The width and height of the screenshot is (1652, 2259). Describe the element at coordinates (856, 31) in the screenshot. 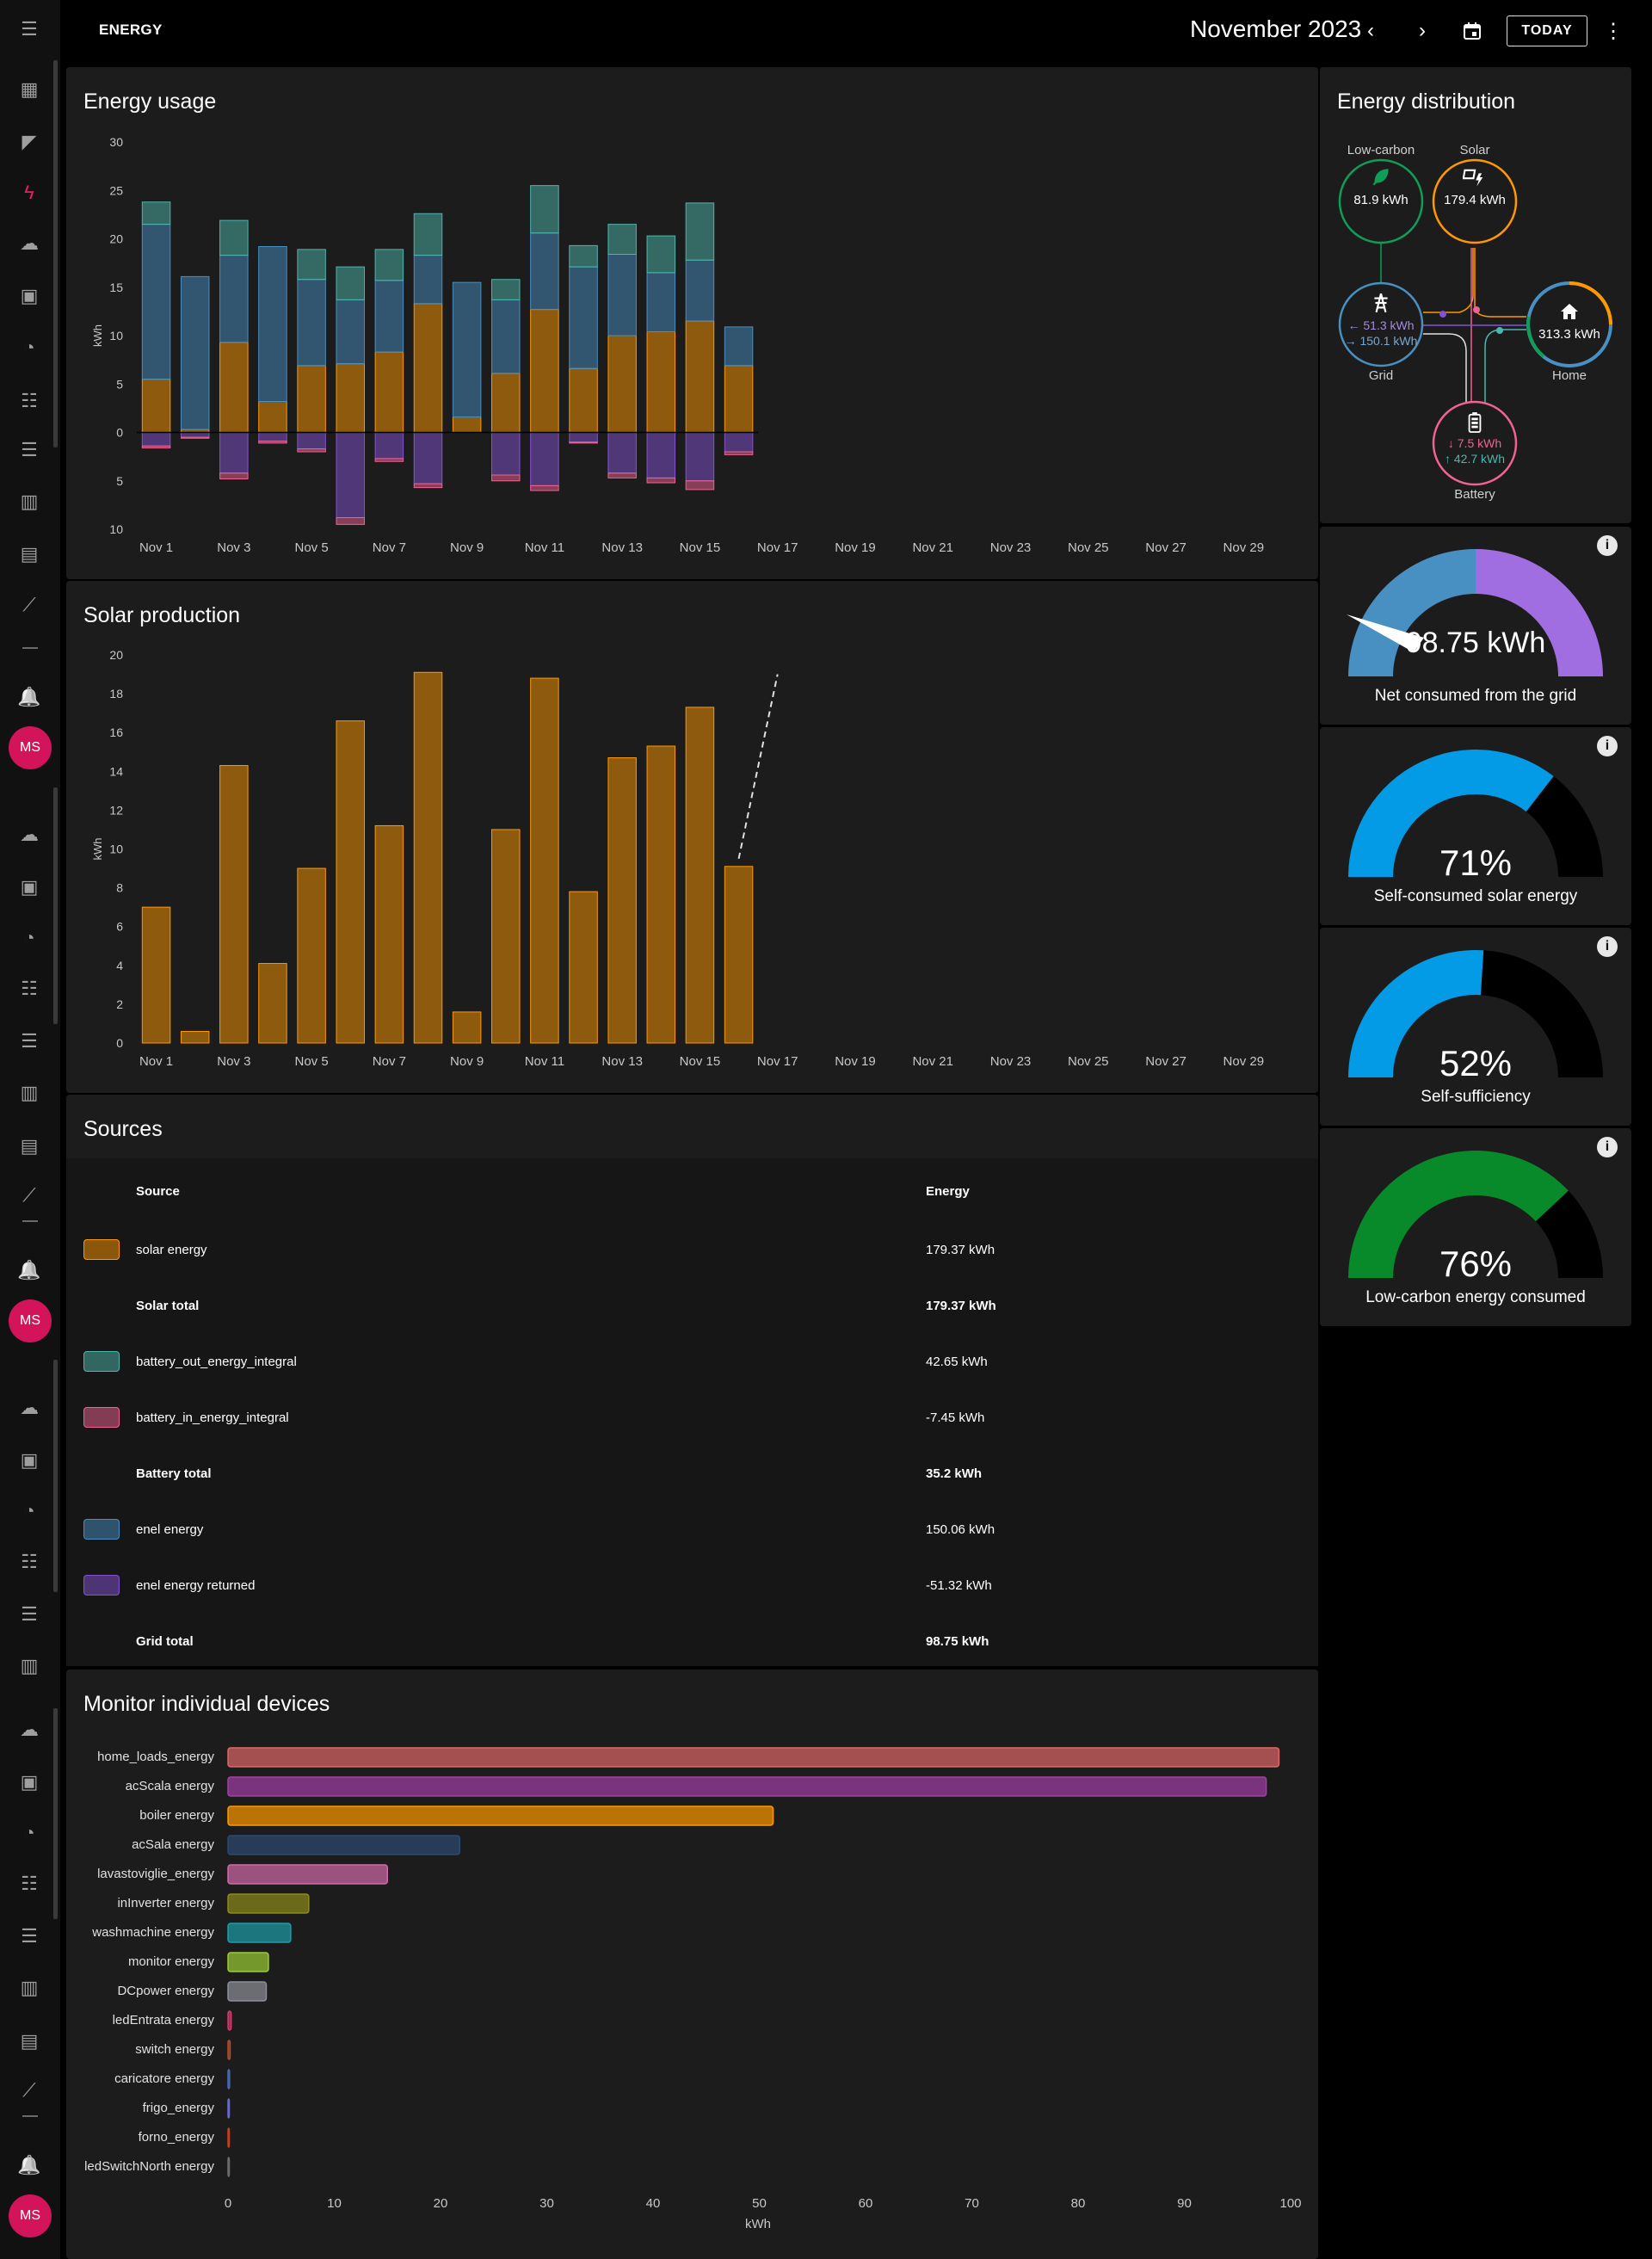

I see `top-bar: ENERGY November 2023 ‹ › TODAY ⋮` at that location.